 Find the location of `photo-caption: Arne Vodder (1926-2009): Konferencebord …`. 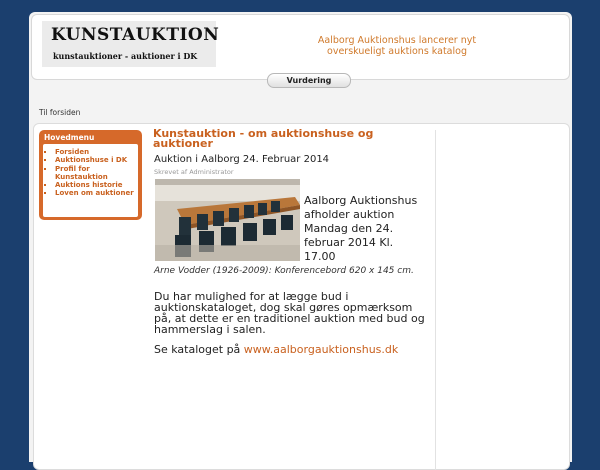

photo-caption: Arne Vodder (1926-2009): Konferencebord … is located at coordinates (284, 271).